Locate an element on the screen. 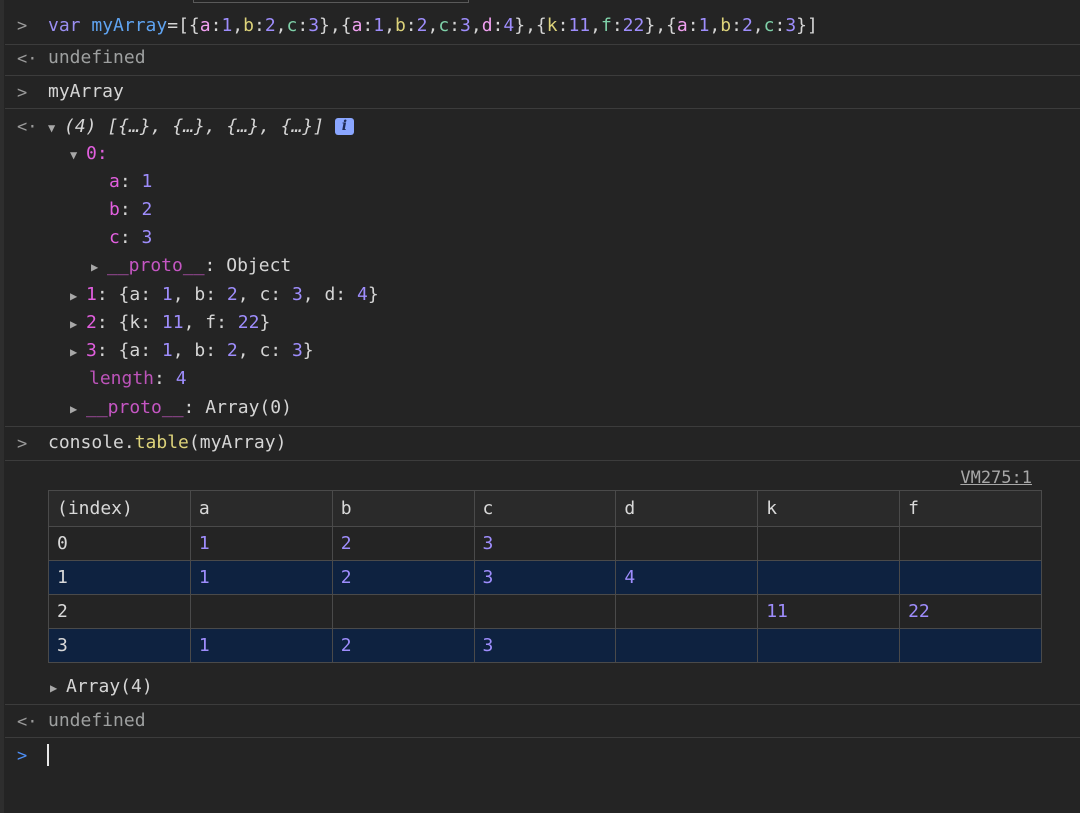 Image resolution: width=1080 pixels, height=813 pixels. array-object-label: Array(4) is located at coordinates (109, 686).